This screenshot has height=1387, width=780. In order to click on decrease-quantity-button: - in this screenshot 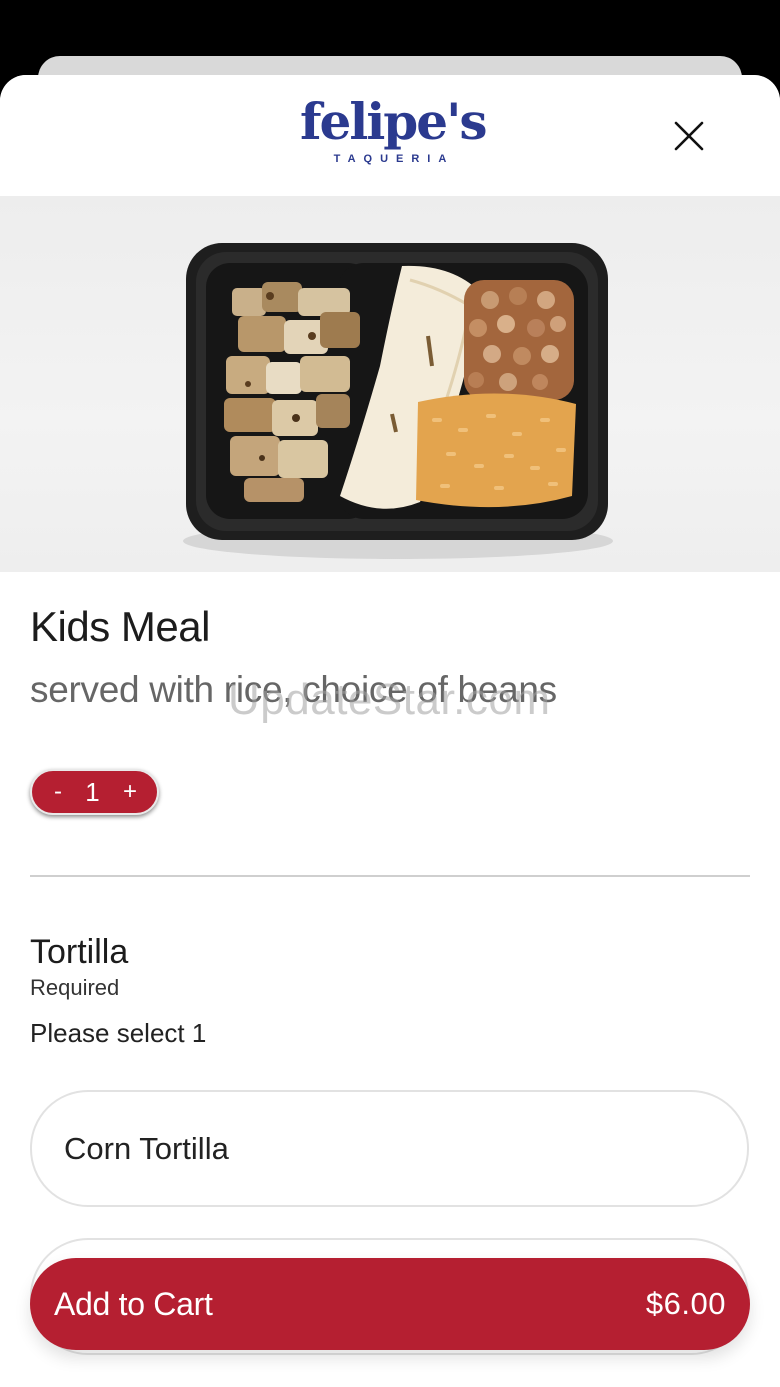, I will do `click(58, 792)`.